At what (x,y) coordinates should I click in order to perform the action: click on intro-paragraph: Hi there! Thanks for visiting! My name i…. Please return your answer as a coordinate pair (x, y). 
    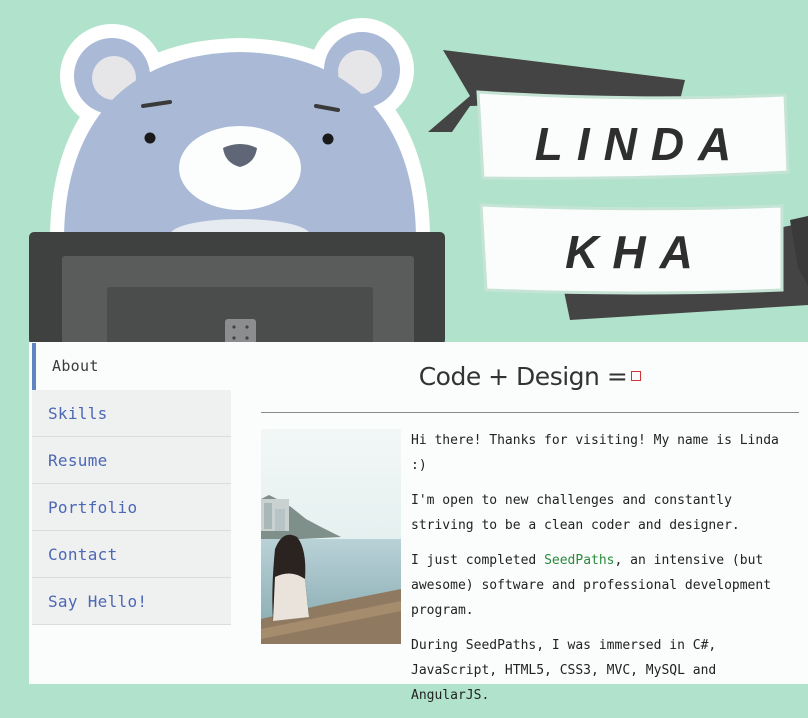
    Looking at the image, I should click on (595, 453).